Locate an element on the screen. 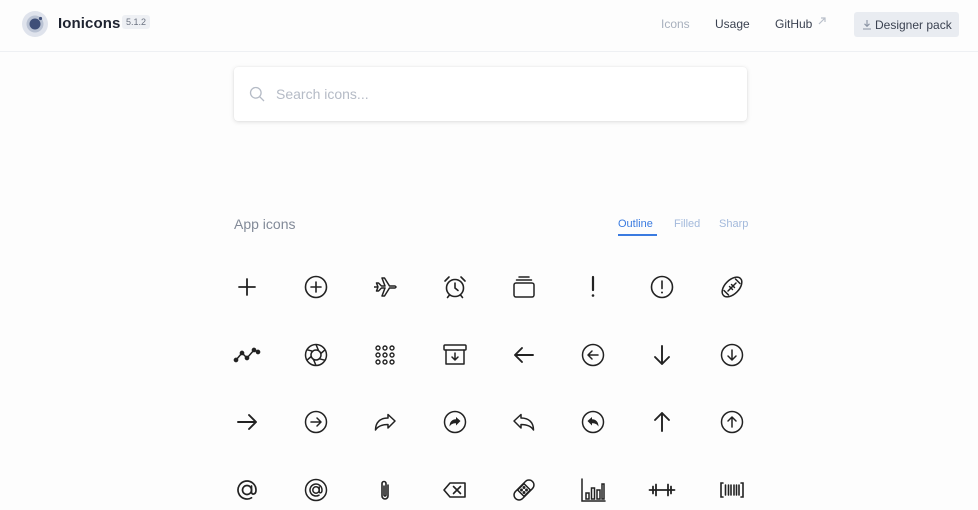 The width and height of the screenshot is (978, 510). alert-icon is located at coordinates (593, 287).